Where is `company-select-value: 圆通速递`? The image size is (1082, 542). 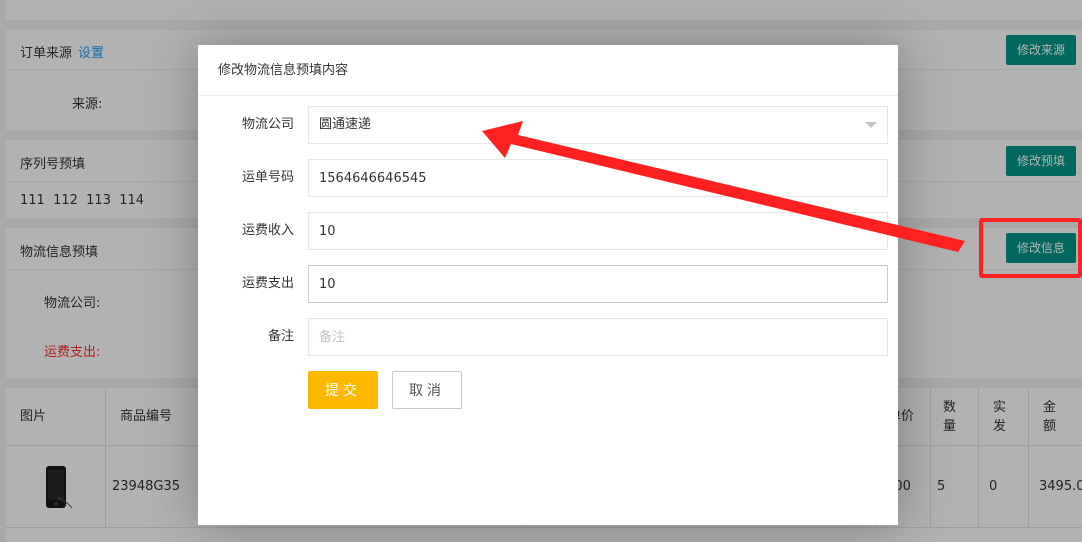
company-select-value: 圆通速递 is located at coordinates (345, 124).